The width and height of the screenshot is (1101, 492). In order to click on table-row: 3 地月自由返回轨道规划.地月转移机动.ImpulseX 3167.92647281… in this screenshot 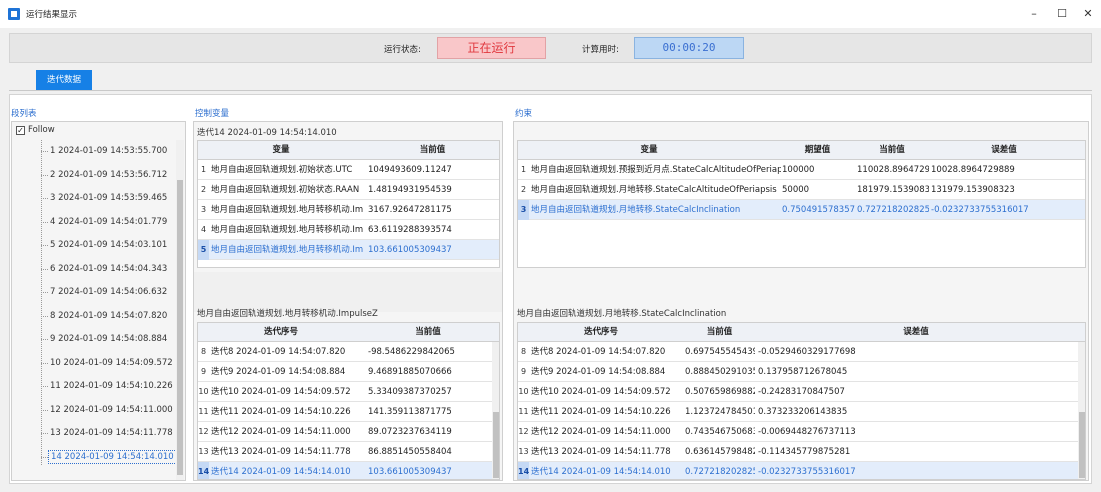, I will do `click(348, 210)`.